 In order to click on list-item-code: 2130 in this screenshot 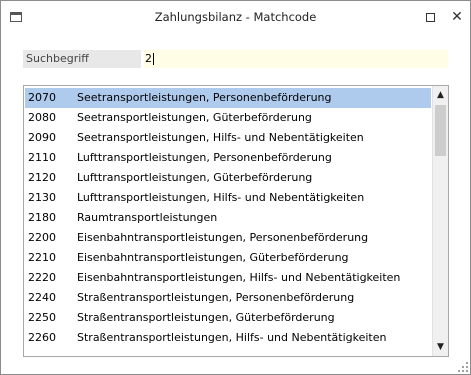, I will do `click(42, 197)`.